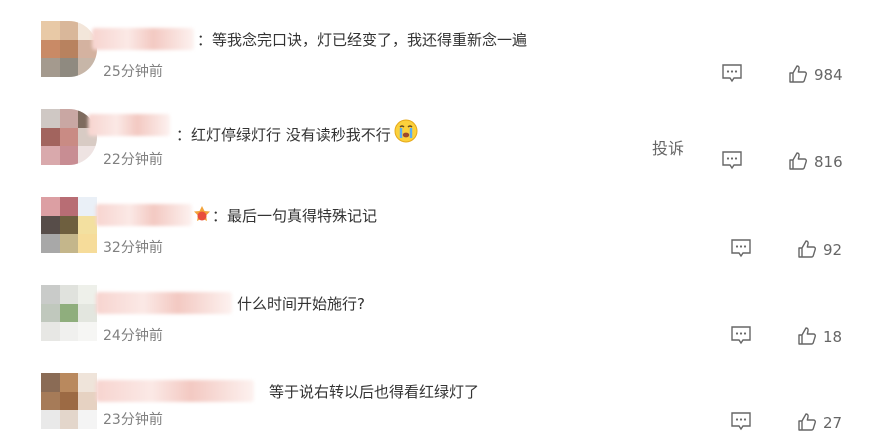 The height and width of the screenshot is (445, 883). What do you see at coordinates (133, 420) in the screenshot?
I see `comment-time: 23分钟前` at bounding box center [133, 420].